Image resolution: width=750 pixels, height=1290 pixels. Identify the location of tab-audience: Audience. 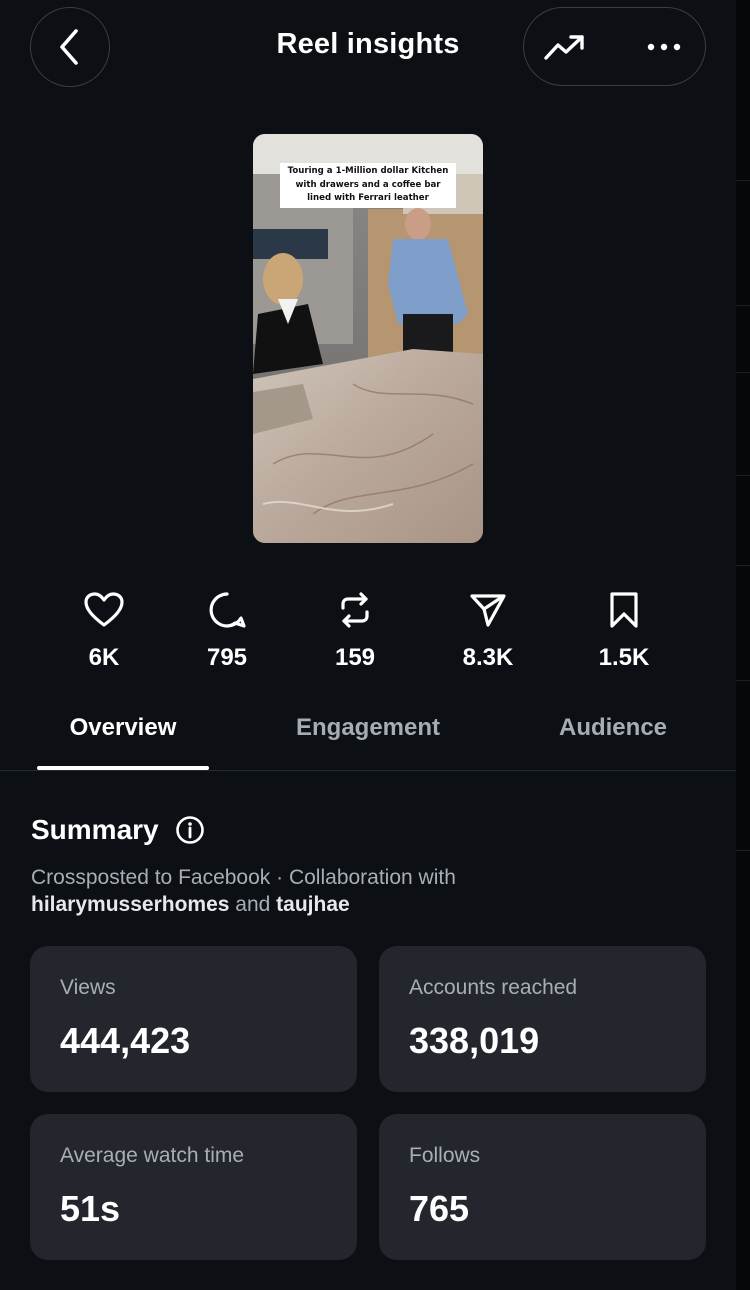
(613, 728).